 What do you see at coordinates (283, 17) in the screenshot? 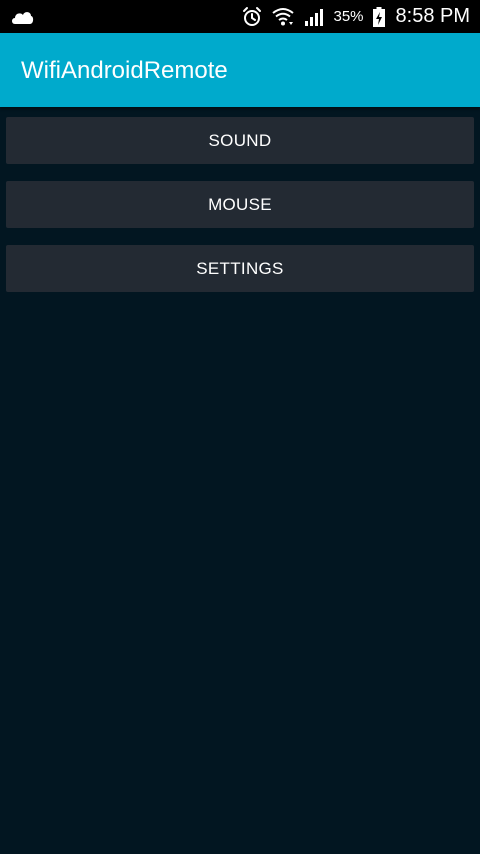
I see `wifi-icon` at bounding box center [283, 17].